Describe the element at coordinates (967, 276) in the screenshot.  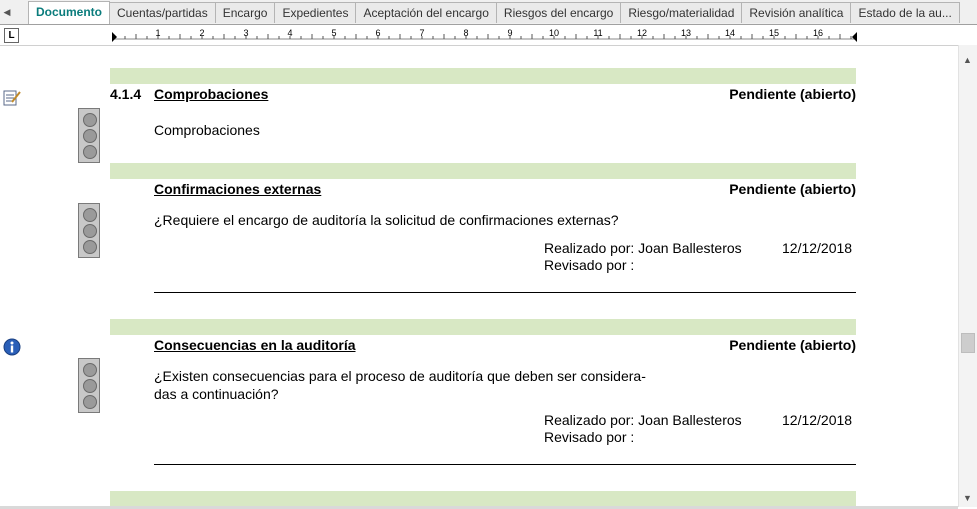
I see `vertical-scrollbar: ▲ ▼` at that location.